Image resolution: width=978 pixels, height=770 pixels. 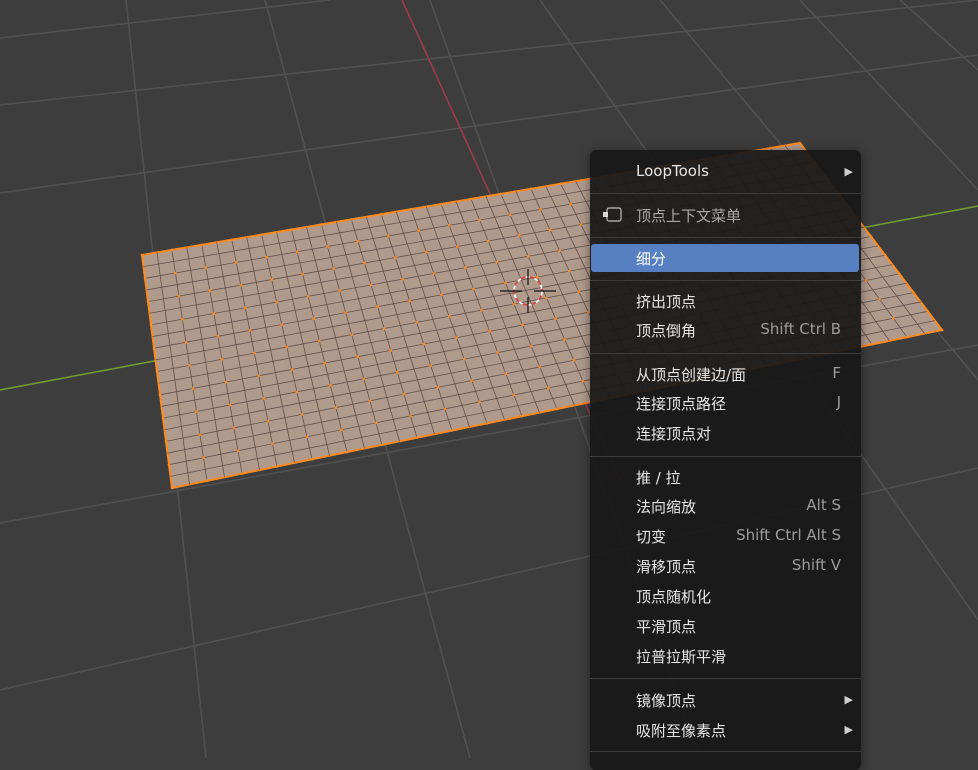 What do you see at coordinates (725, 566) in the screenshot?
I see `menu-item-slide-vertices: 滑移顶点 Shift V` at bounding box center [725, 566].